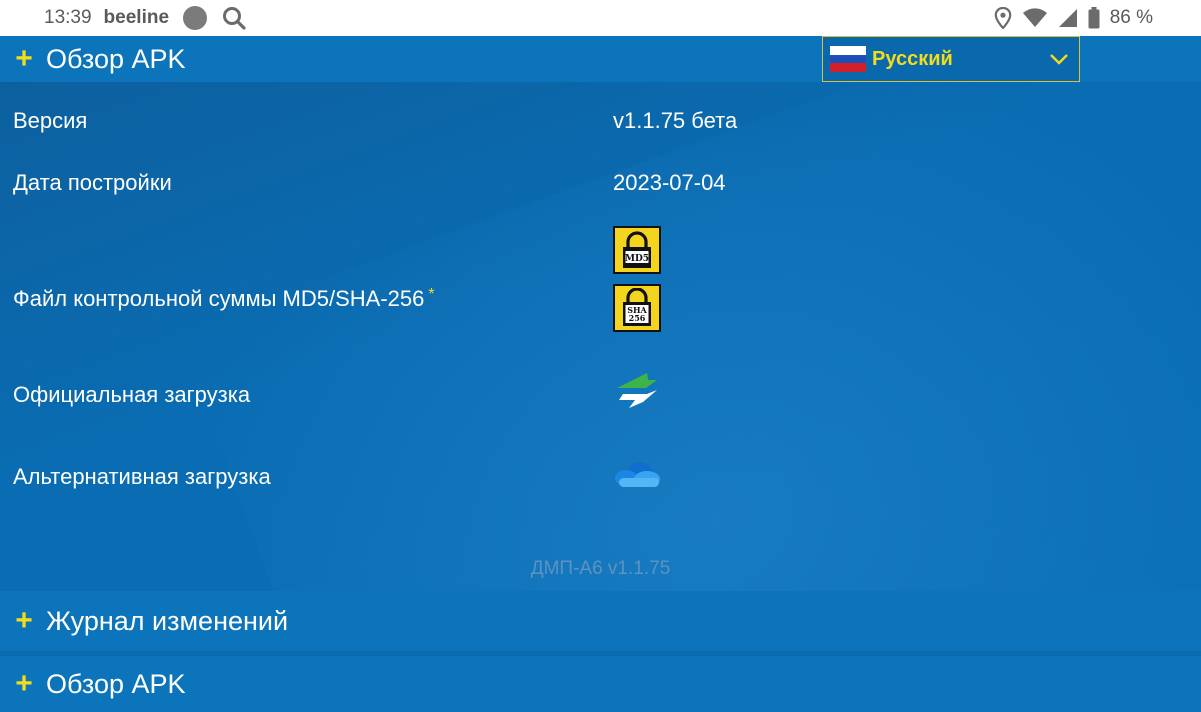 The width and height of the screenshot is (1201, 712). What do you see at coordinates (116, 58) in the screenshot?
I see `overview-header-title: Обзор APK` at bounding box center [116, 58].